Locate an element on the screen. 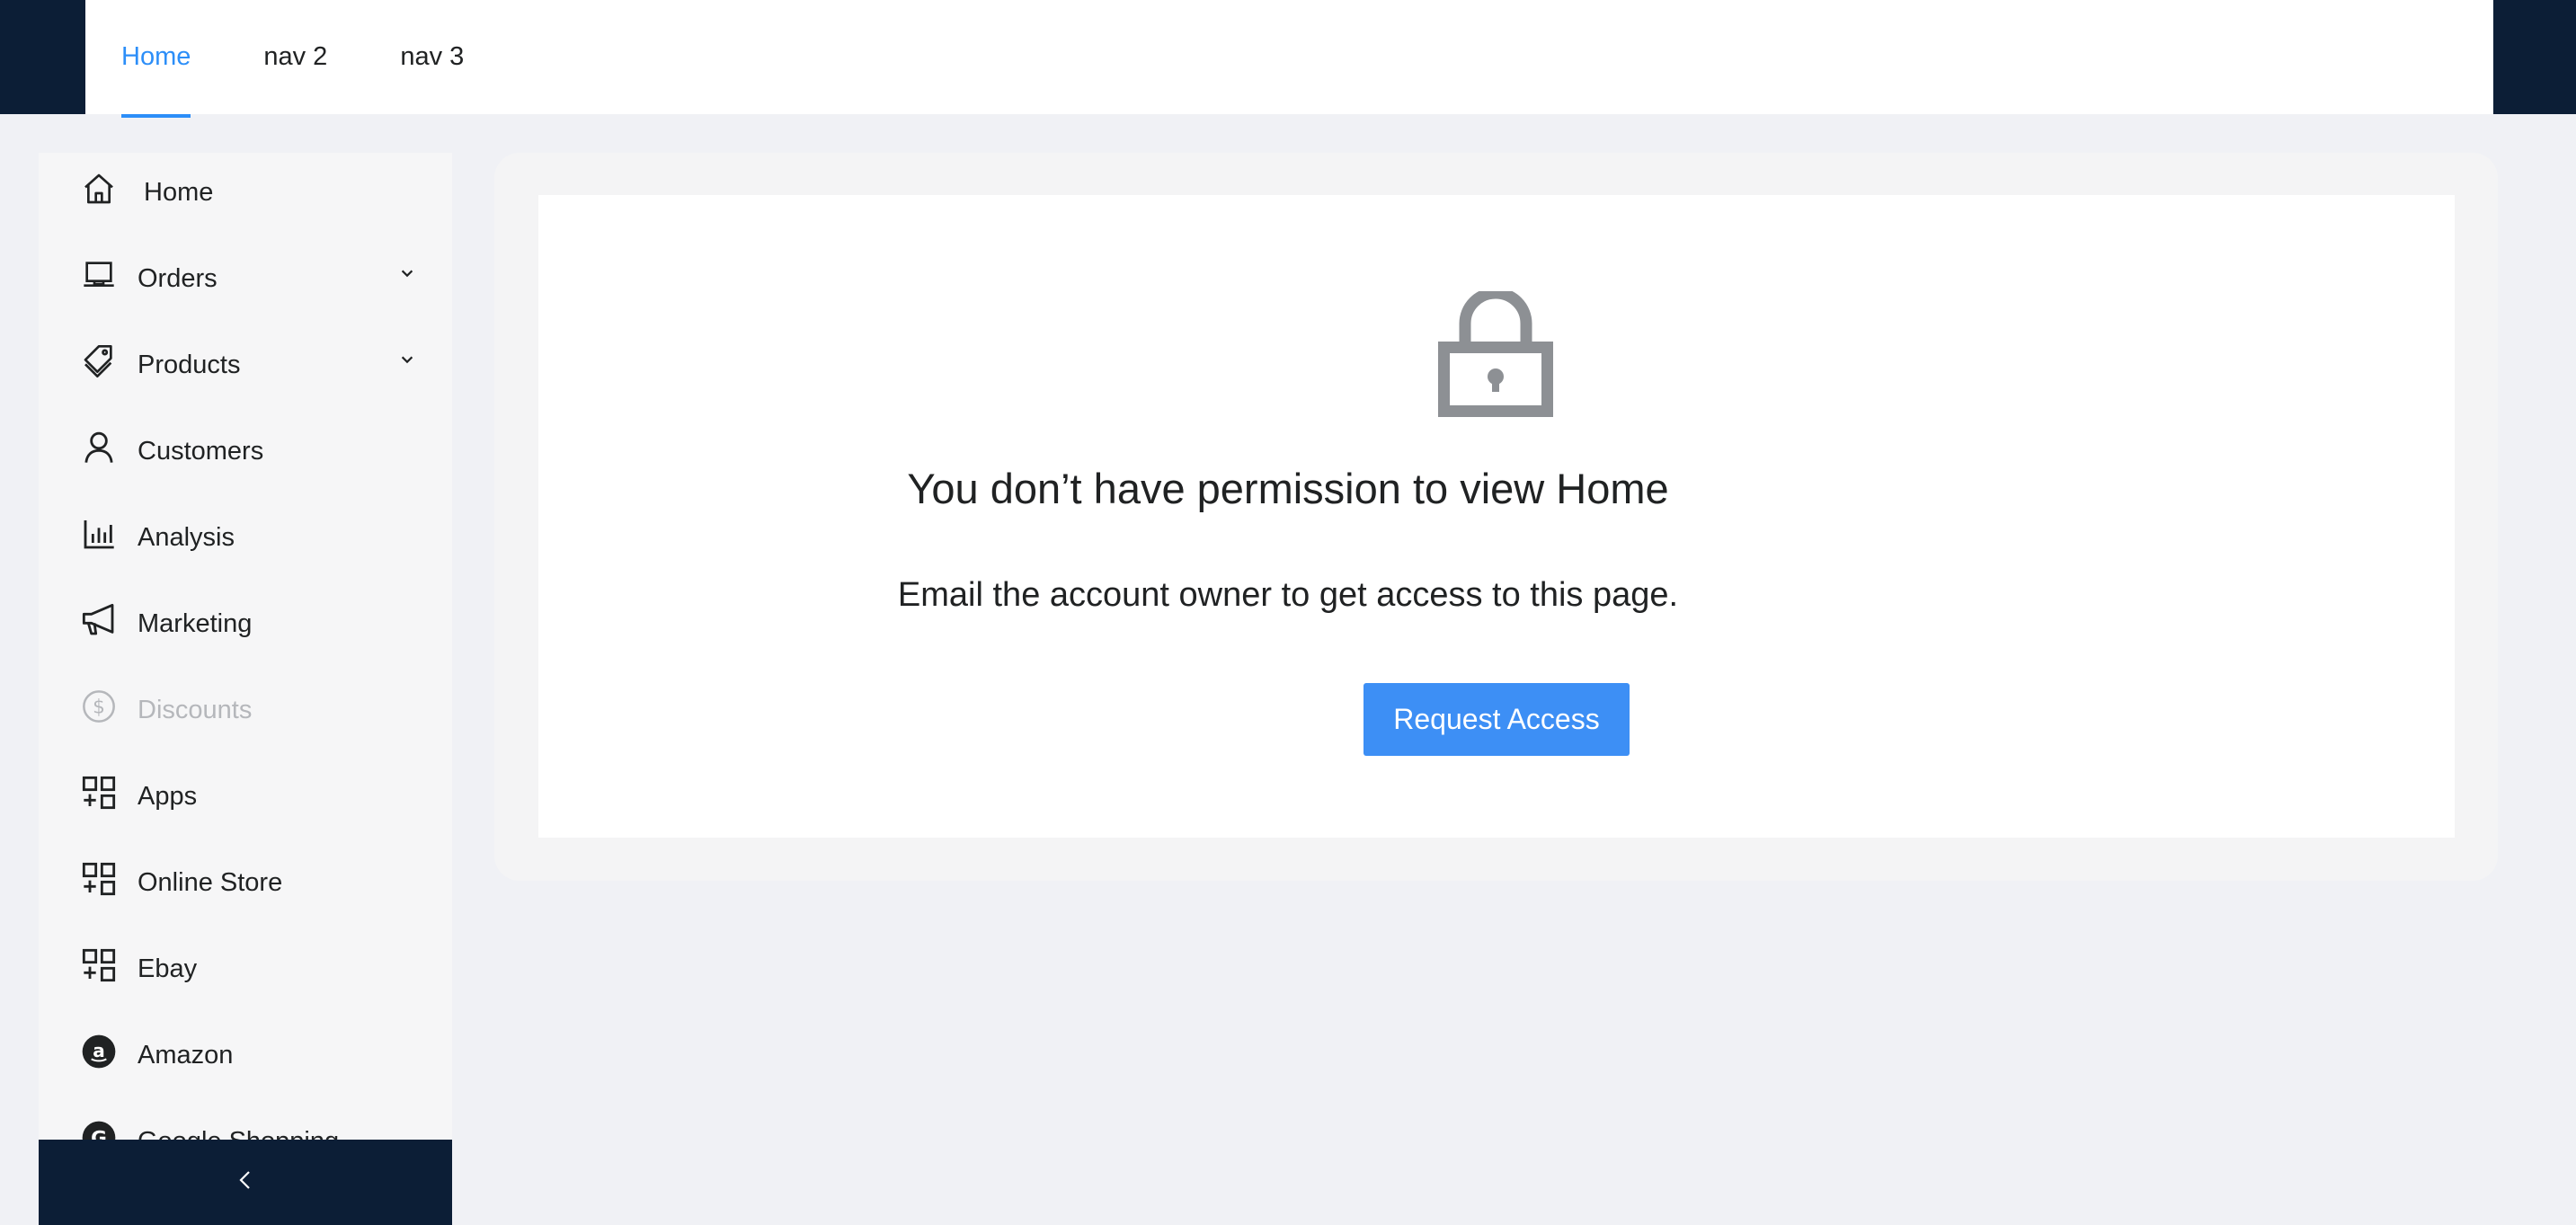 The width and height of the screenshot is (2576, 1225). sidebar-item-home: Home is located at coordinates (245, 196).